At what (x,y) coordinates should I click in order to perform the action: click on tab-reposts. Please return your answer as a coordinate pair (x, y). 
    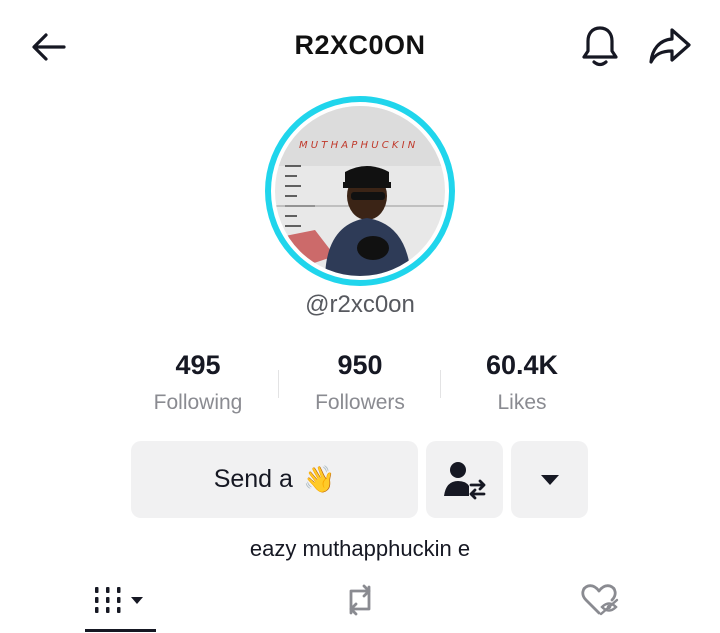
    Looking at the image, I should click on (360, 600).